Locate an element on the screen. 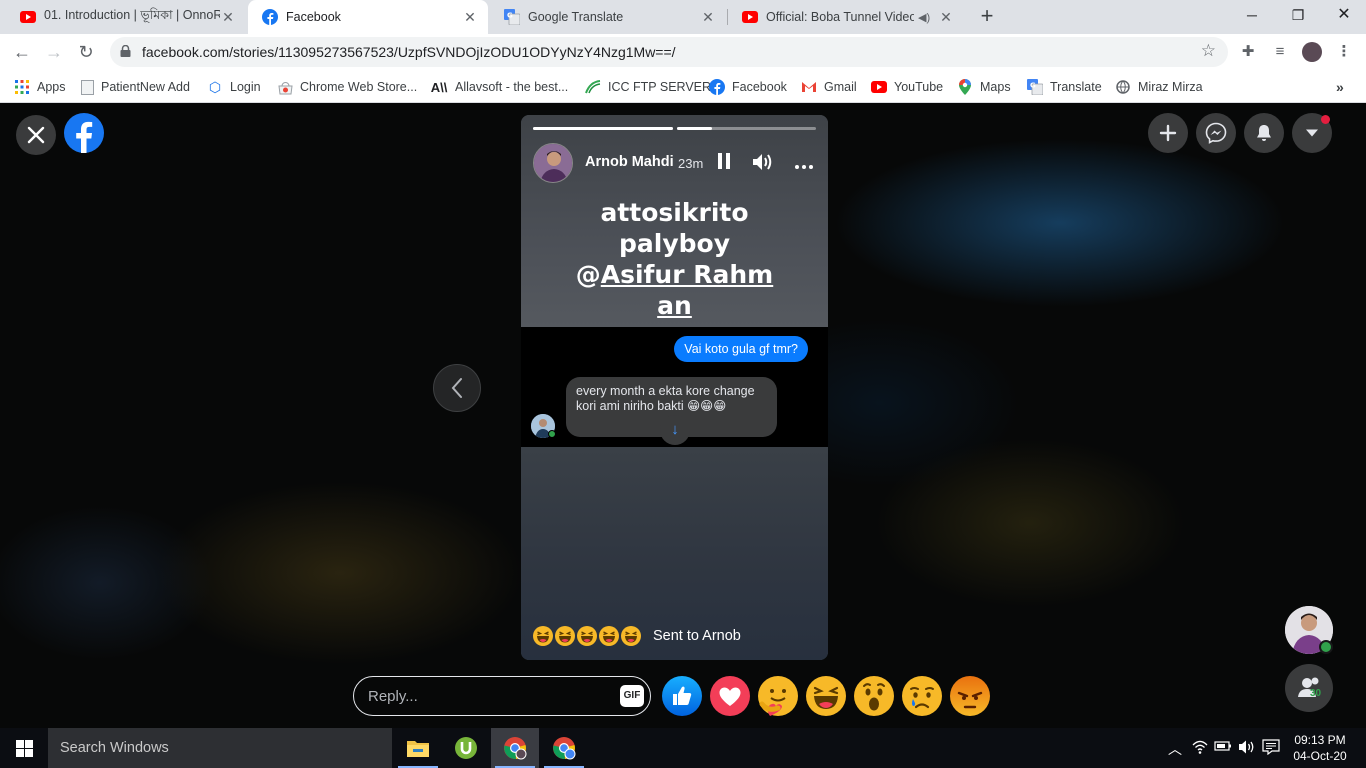 The width and height of the screenshot is (1366, 768). chrome-icon is located at coordinates (564, 748).